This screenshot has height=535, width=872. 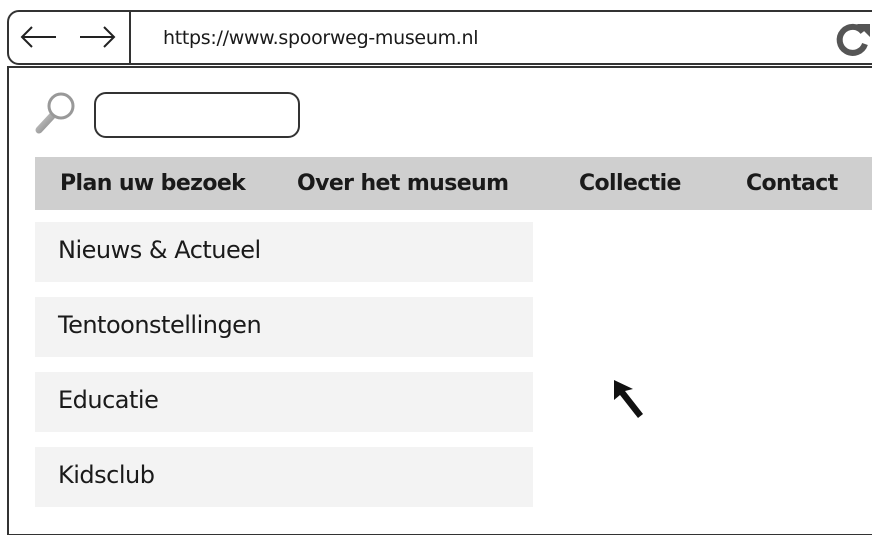 I want to click on arrow-right-icon, so click(x=98, y=37).